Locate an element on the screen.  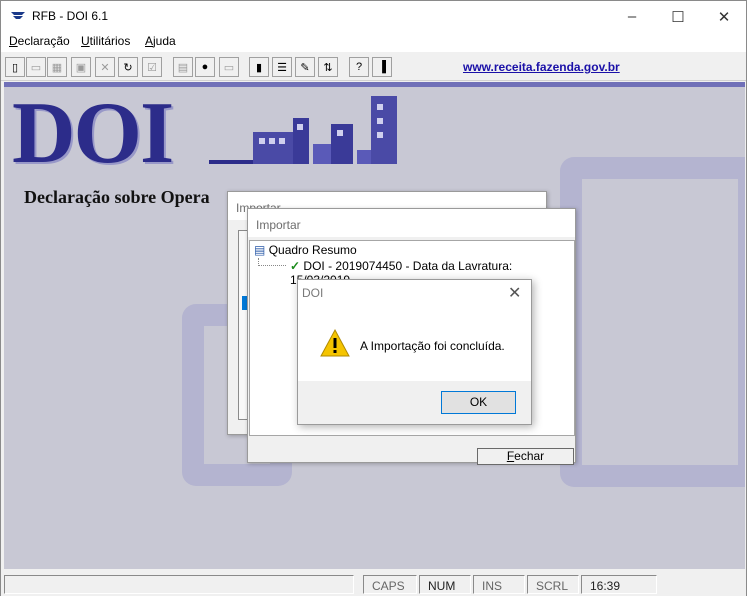
disk-icon: ▤ is located at coordinates (183, 67).